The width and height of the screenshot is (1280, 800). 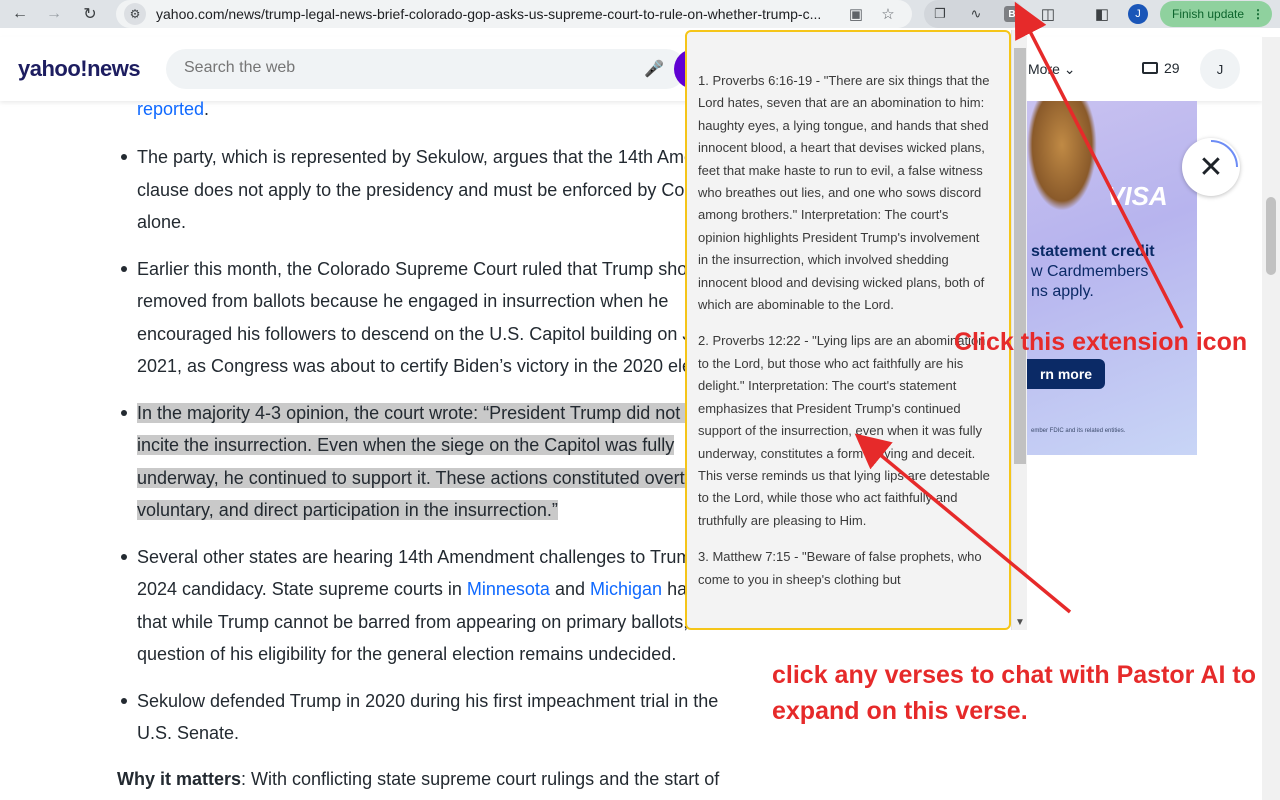 I want to click on why-label: Why it matters, so click(x=179, y=779).